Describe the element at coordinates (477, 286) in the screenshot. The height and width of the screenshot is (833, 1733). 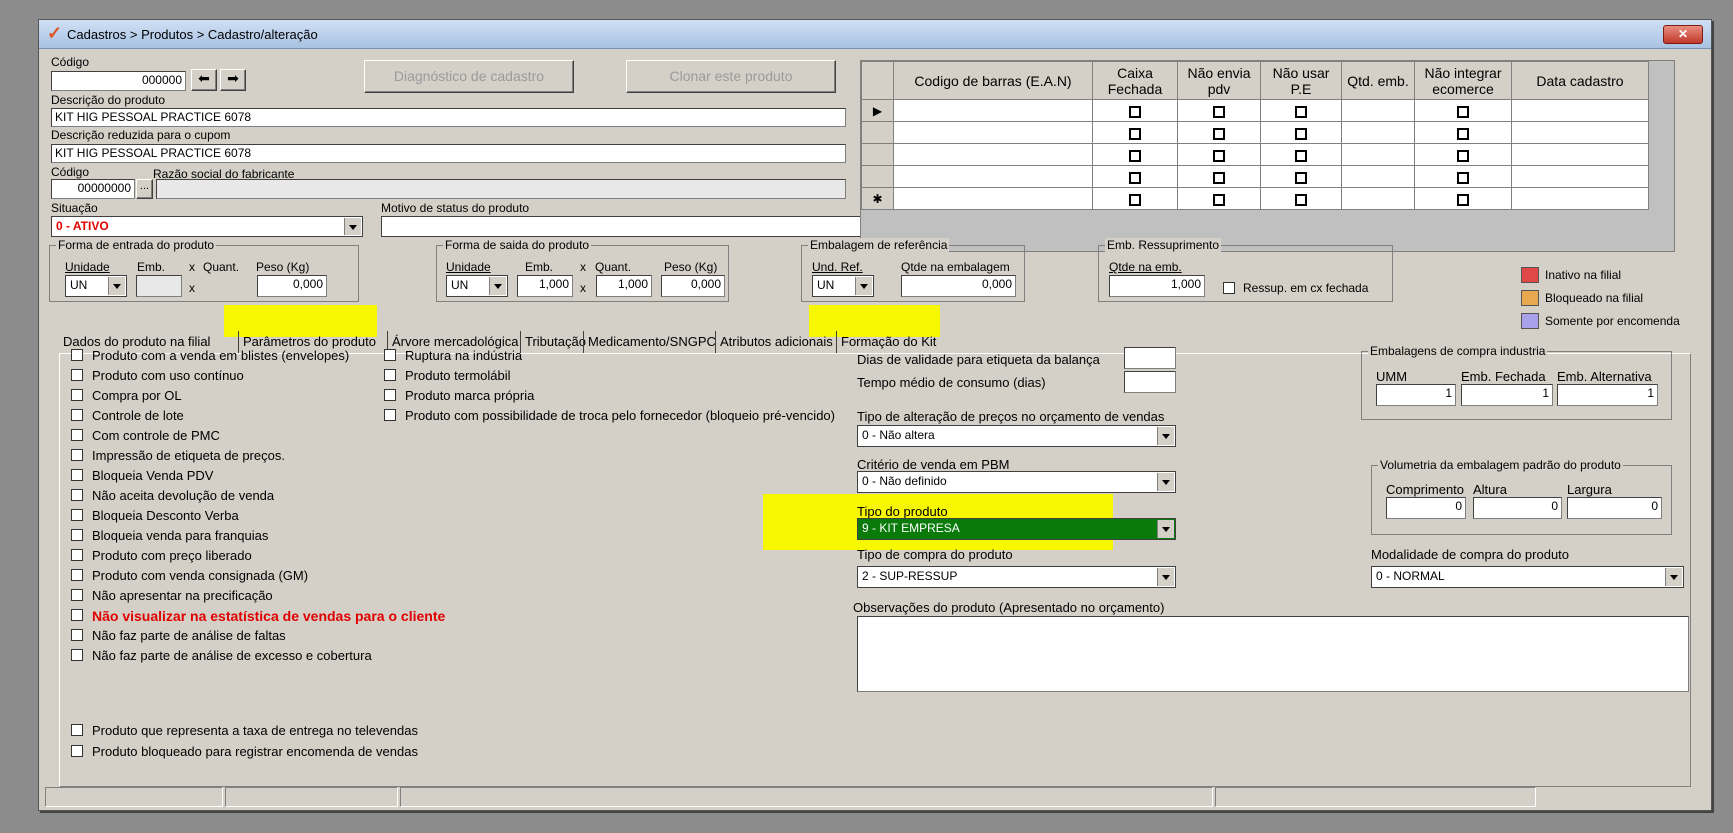
I see `saida-unidade-select: UN` at that location.